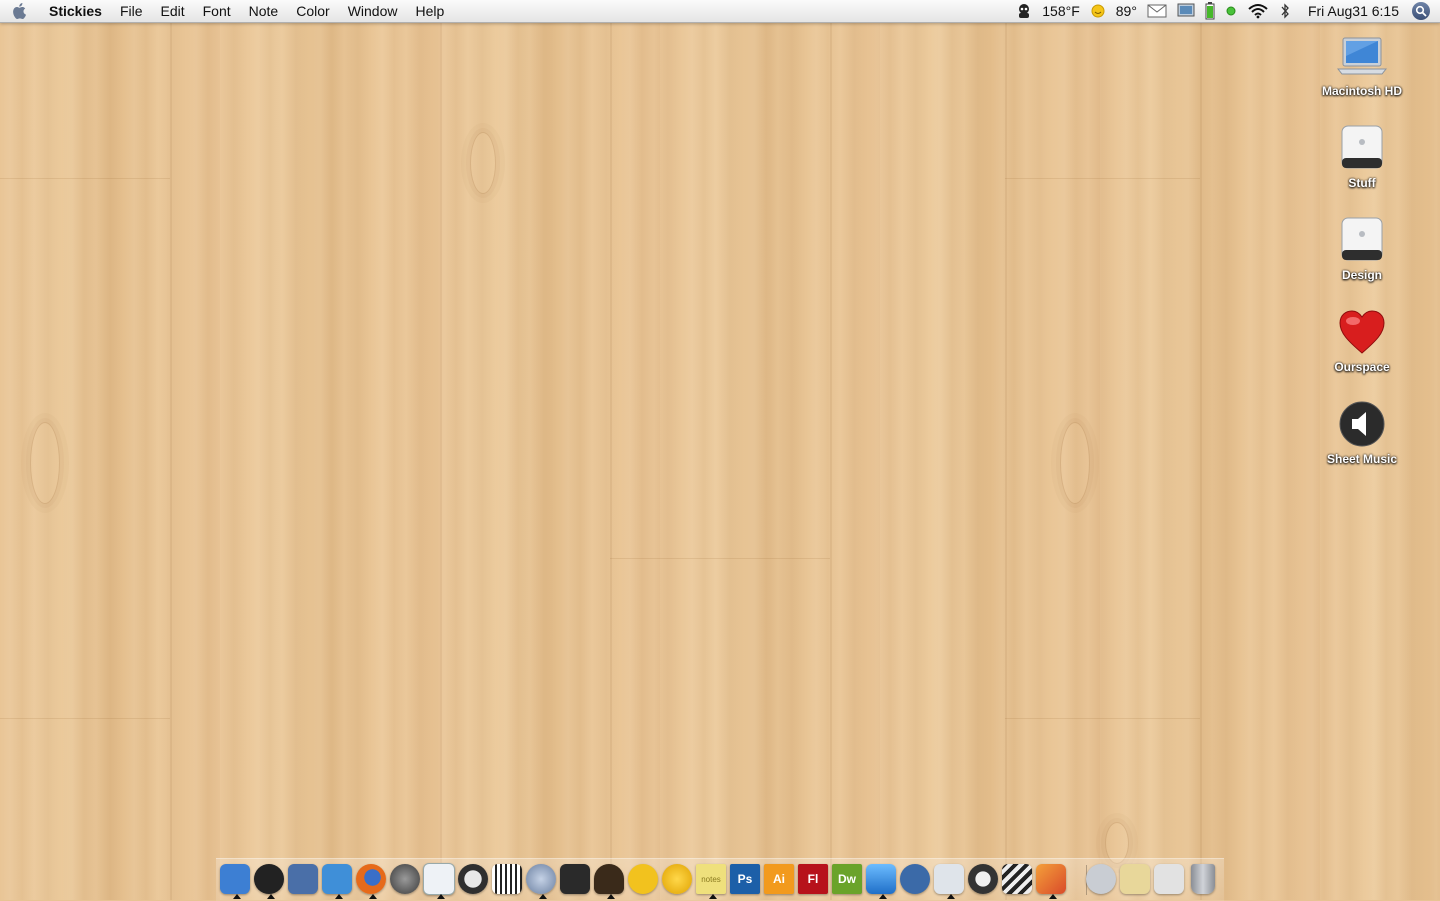 The width and height of the screenshot is (1440, 901). Describe the element at coordinates (429, 11) in the screenshot. I see `menu-help: Help` at that location.